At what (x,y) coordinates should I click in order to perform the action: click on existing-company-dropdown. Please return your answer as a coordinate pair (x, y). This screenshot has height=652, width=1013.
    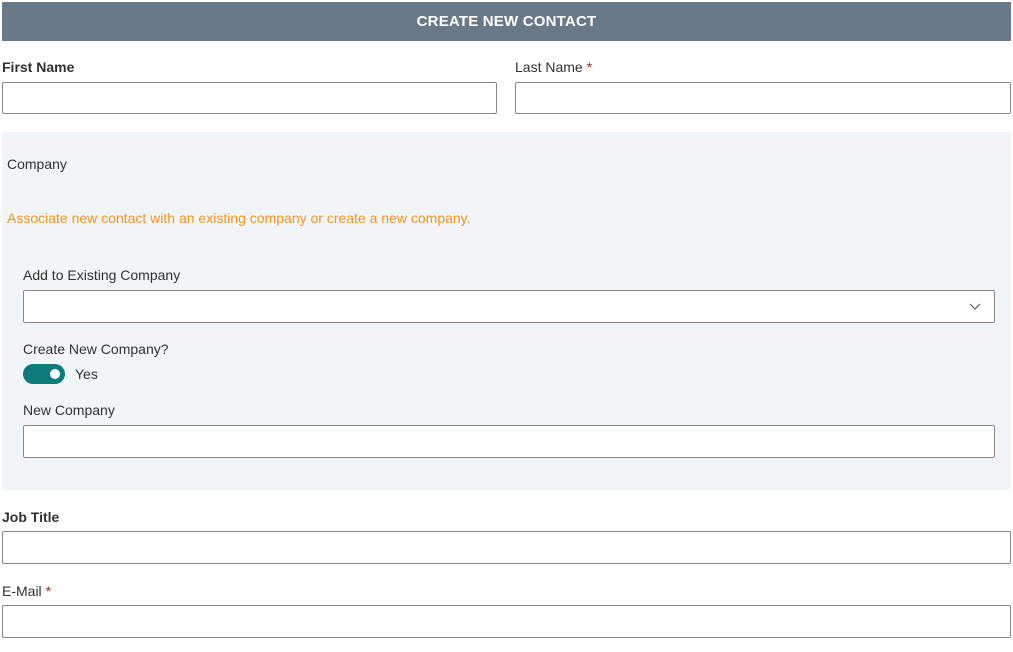
    Looking at the image, I should click on (509, 306).